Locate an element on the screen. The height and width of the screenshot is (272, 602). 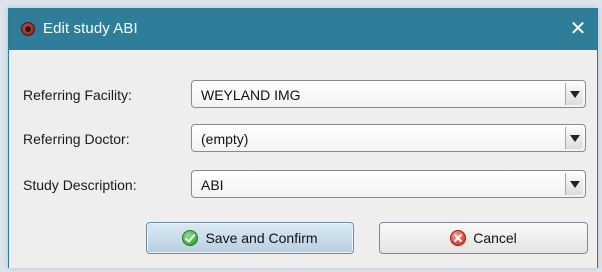
cancel-circle-icon is located at coordinates (458, 238).